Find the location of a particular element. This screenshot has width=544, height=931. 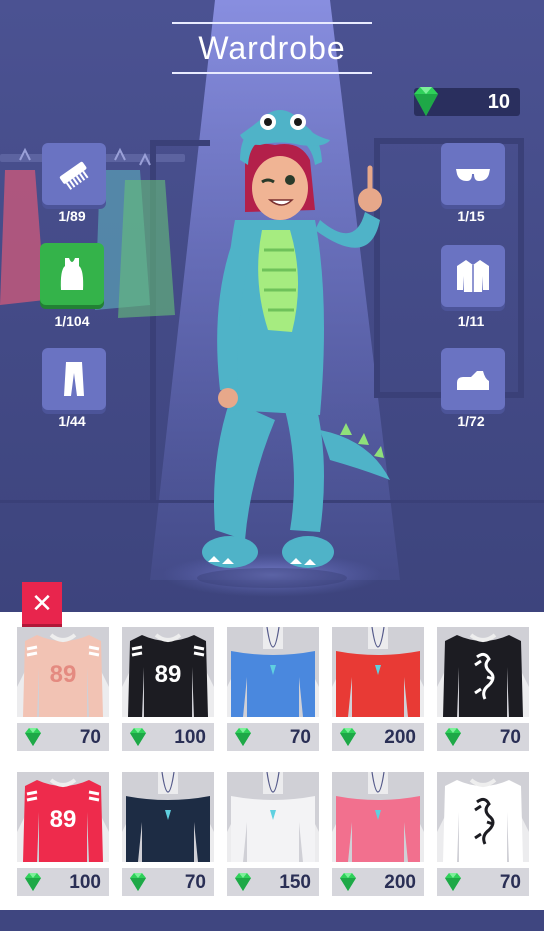

title-divider-bottom is located at coordinates (272, 73).